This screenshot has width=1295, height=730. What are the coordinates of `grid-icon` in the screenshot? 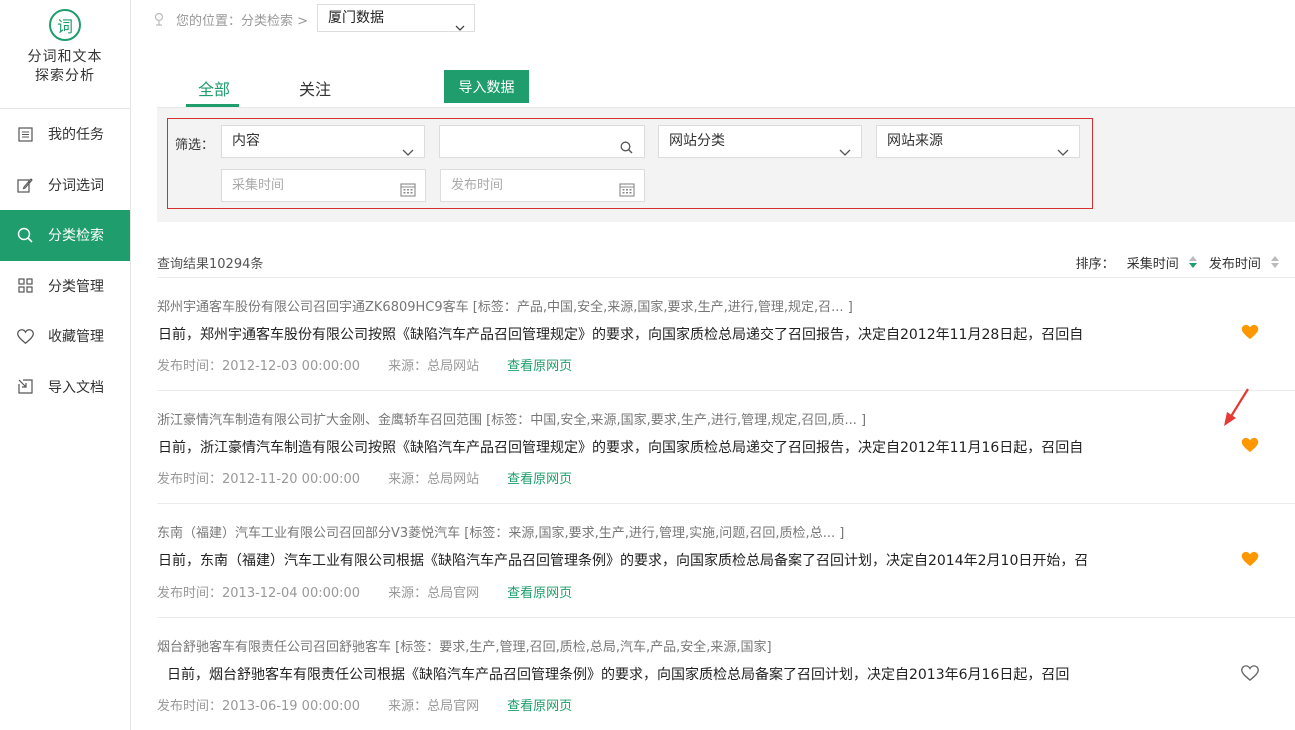 It's located at (25, 286).